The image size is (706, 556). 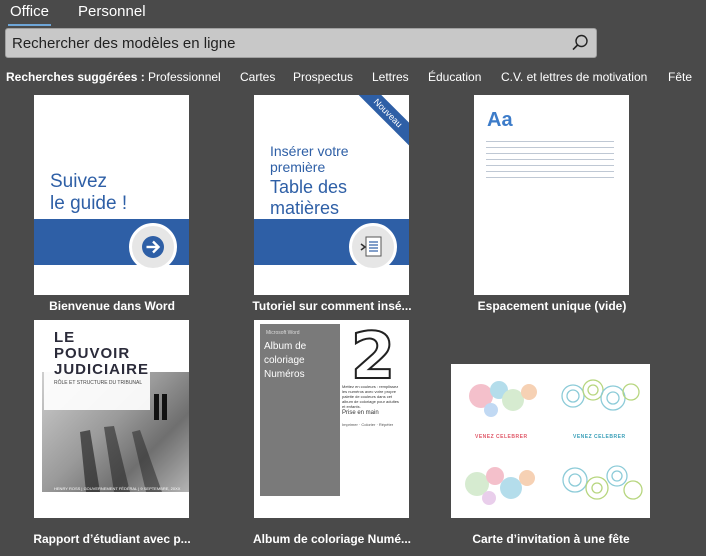 What do you see at coordinates (29, 14) in the screenshot?
I see `tab-office: Office` at bounding box center [29, 14].